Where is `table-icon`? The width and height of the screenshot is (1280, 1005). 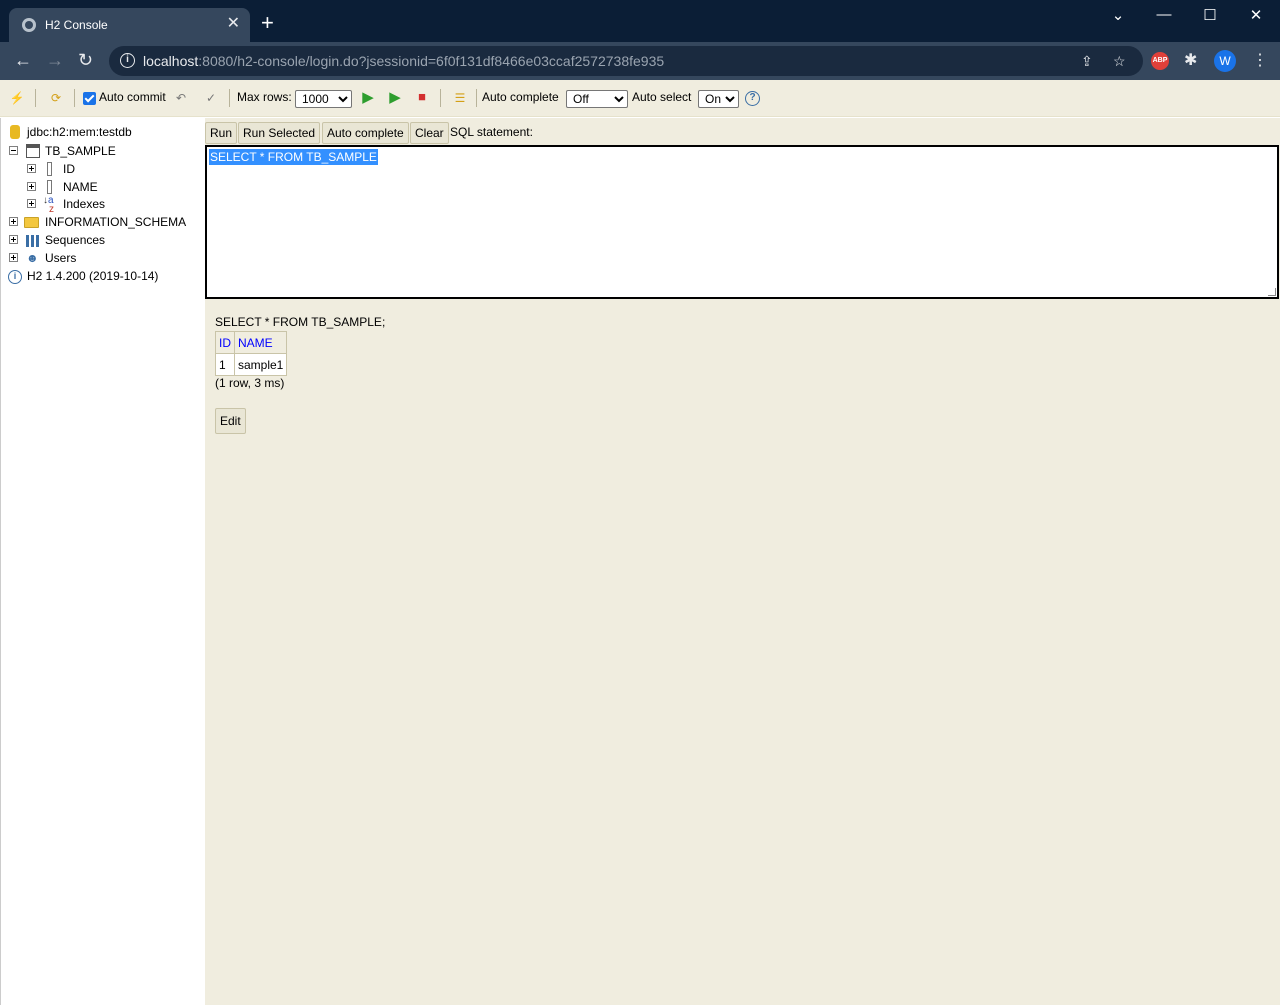
table-icon is located at coordinates (33, 151).